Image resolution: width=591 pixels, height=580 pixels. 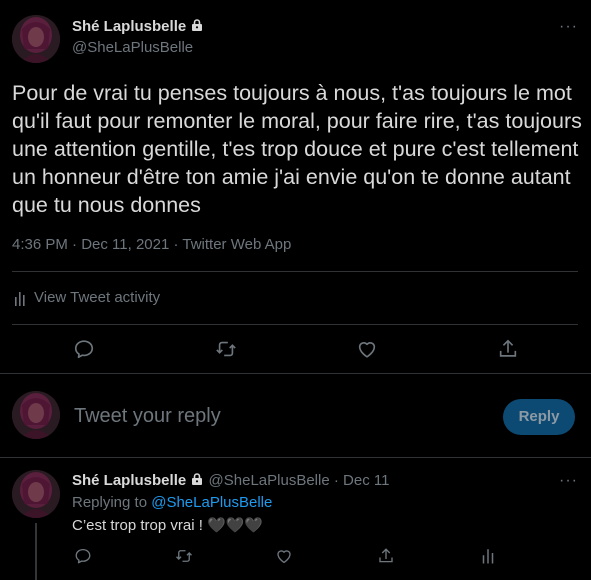 I want to click on reply-header: Shé Laplusbelle @SheLaPlusBelle · Dec 11, so click(x=230, y=480).